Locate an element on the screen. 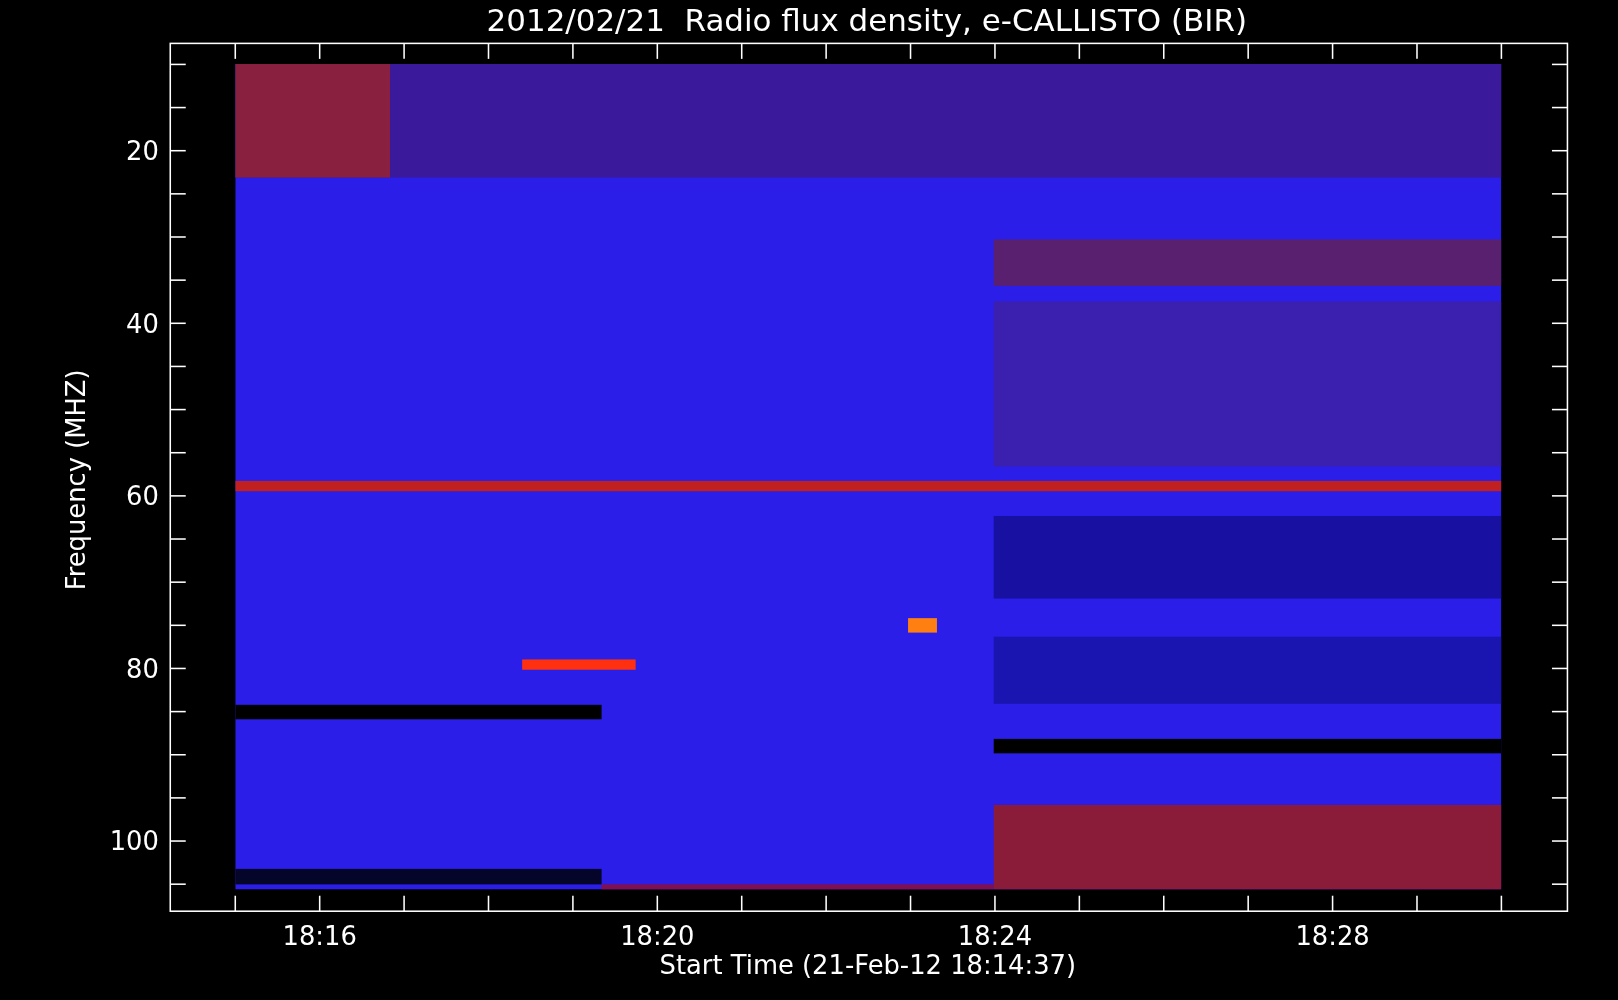 This screenshot has width=1618, height=1000. tick-label: 20 is located at coordinates (142, 151).